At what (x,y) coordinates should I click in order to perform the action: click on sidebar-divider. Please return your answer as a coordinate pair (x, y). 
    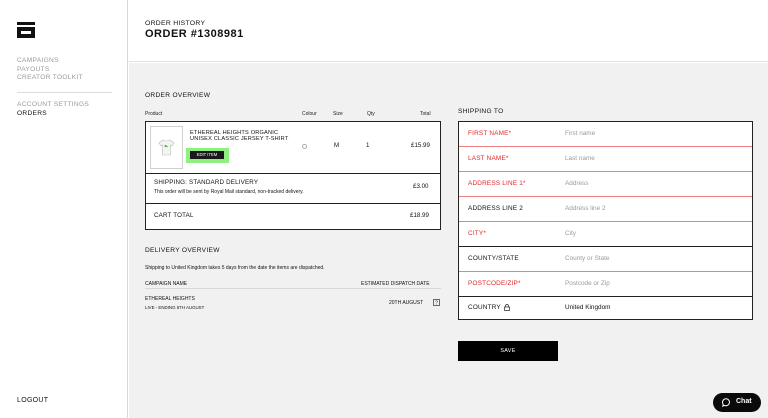
    Looking at the image, I should click on (64, 92).